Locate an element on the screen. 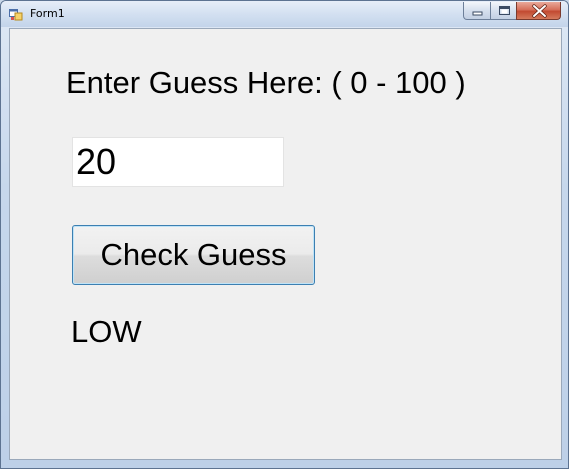 The width and height of the screenshot is (569, 469). maximize-icon is located at coordinates (504, 10).